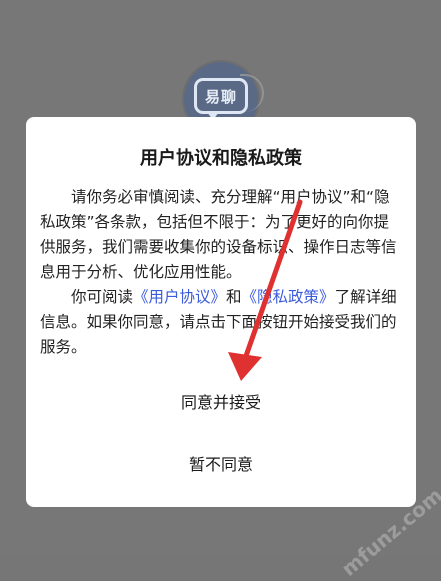 The image size is (441, 581). What do you see at coordinates (234, 297) in the screenshot?
I see `paragraph-2-and: 和` at bounding box center [234, 297].